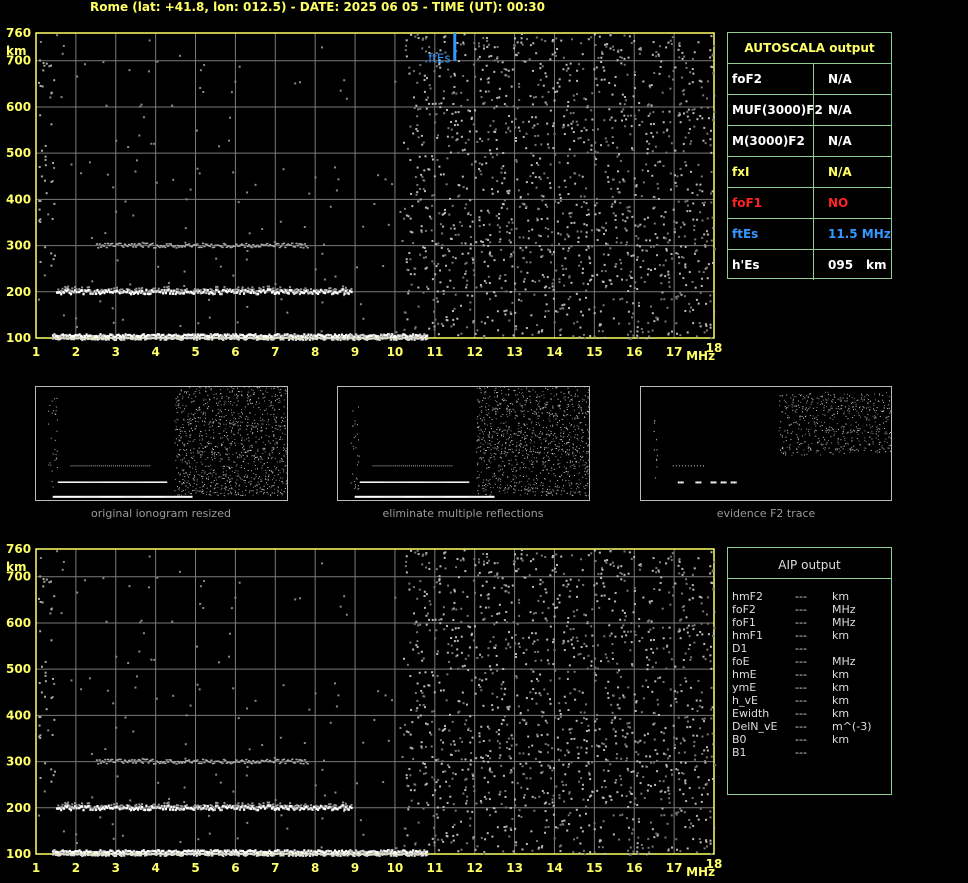  Describe the element at coordinates (812, 674) in the screenshot. I see `aip-row-hme: hmE --- km` at that location.